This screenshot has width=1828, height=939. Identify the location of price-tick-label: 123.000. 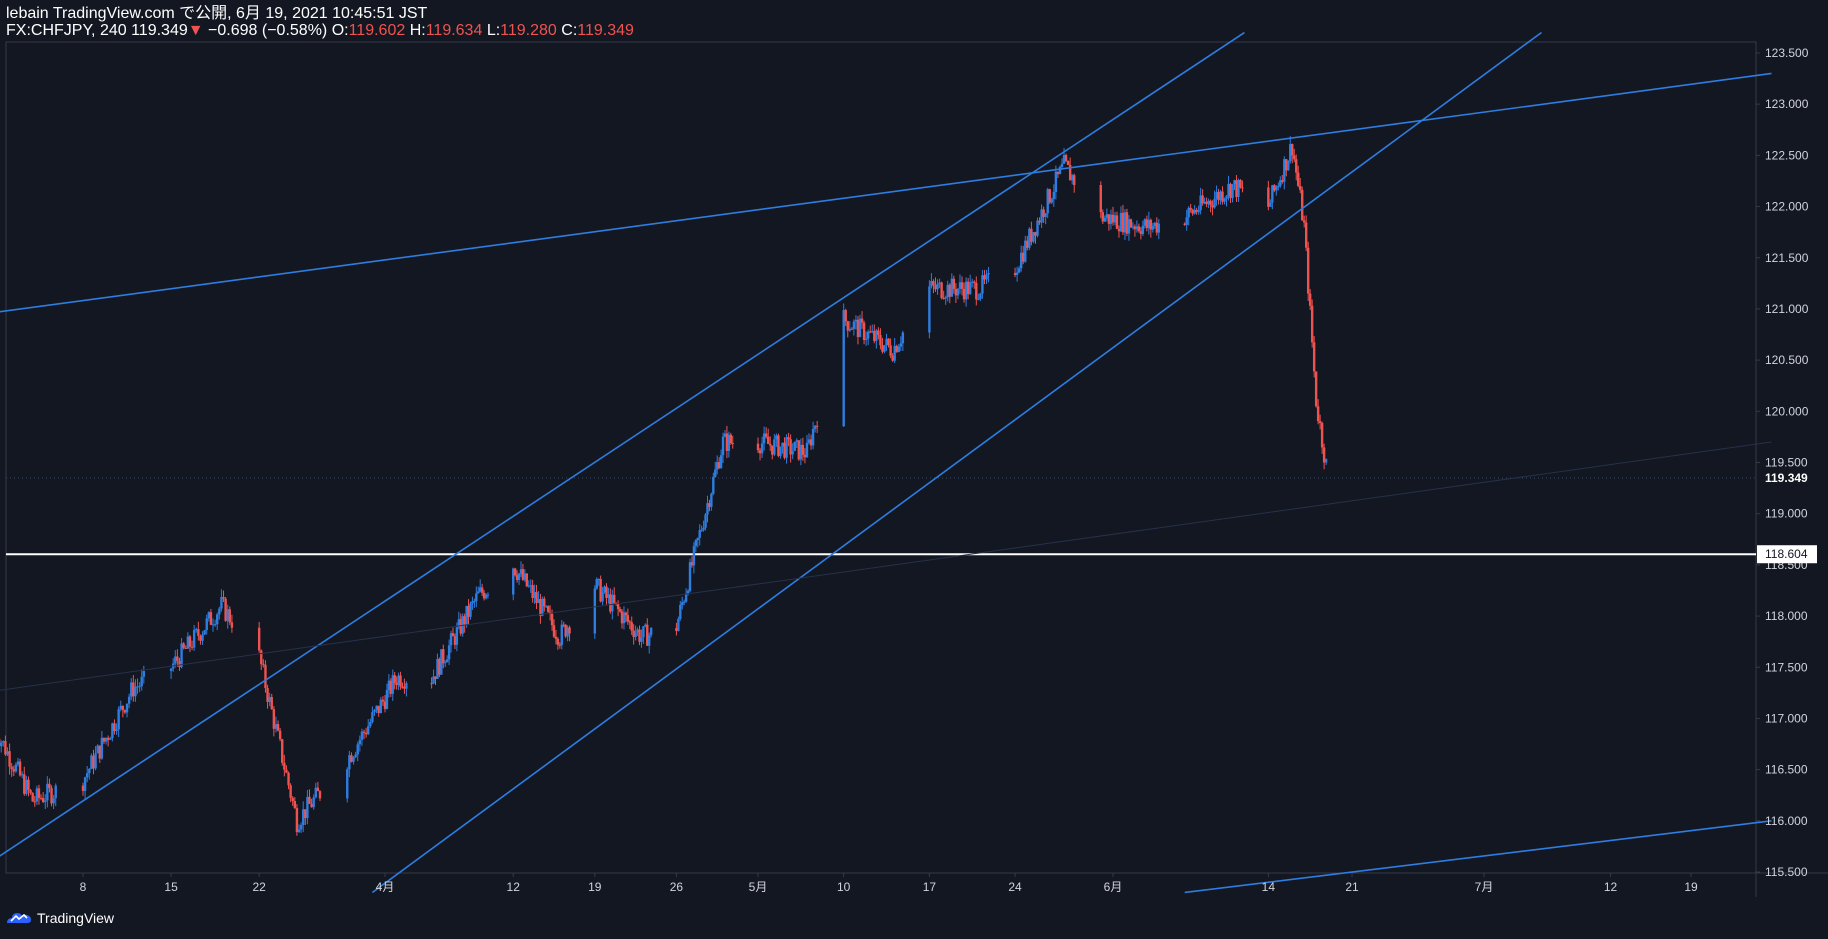
(1787, 104).